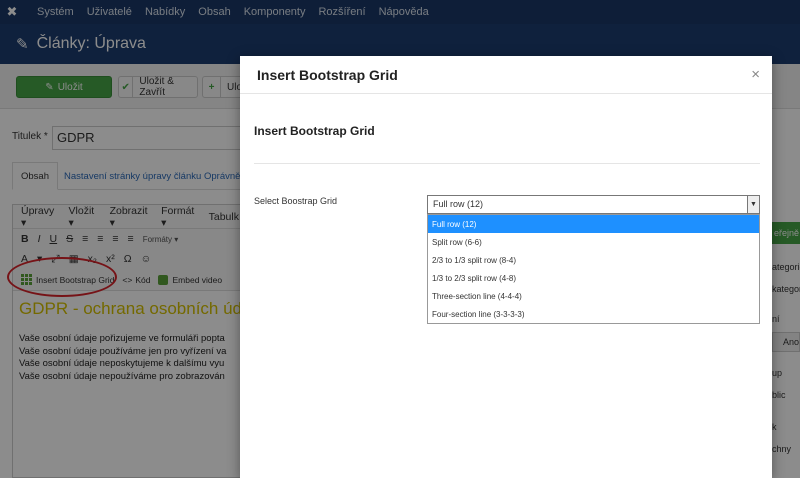  What do you see at coordinates (593, 204) in the screenshot?
I see `grid-select: Full row (12) ▼` at bounding box center [593, 204].